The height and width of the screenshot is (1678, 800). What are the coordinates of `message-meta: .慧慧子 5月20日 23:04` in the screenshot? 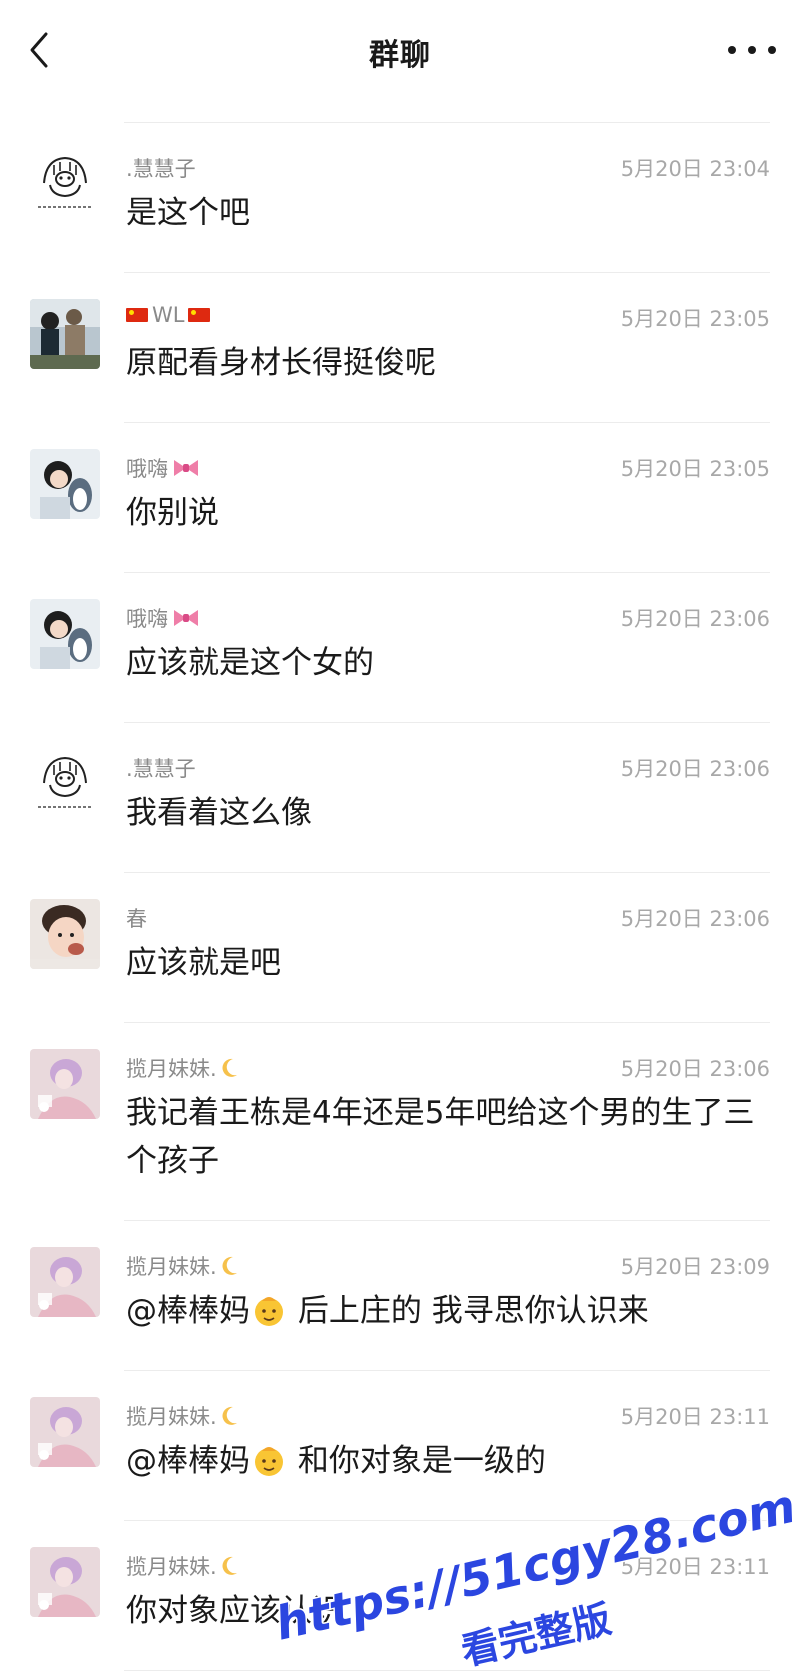 It's located at (448, 168).